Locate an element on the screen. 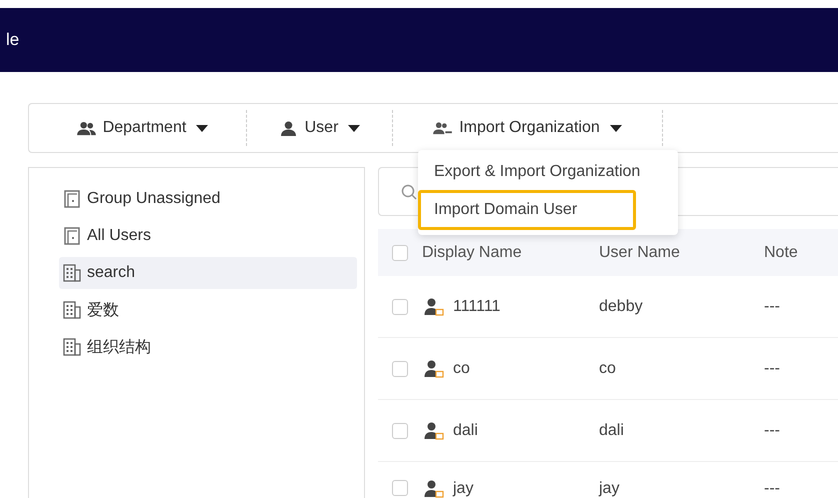 The image size is (838, 498). table-cell: debby is located at coordinates (621, 307).